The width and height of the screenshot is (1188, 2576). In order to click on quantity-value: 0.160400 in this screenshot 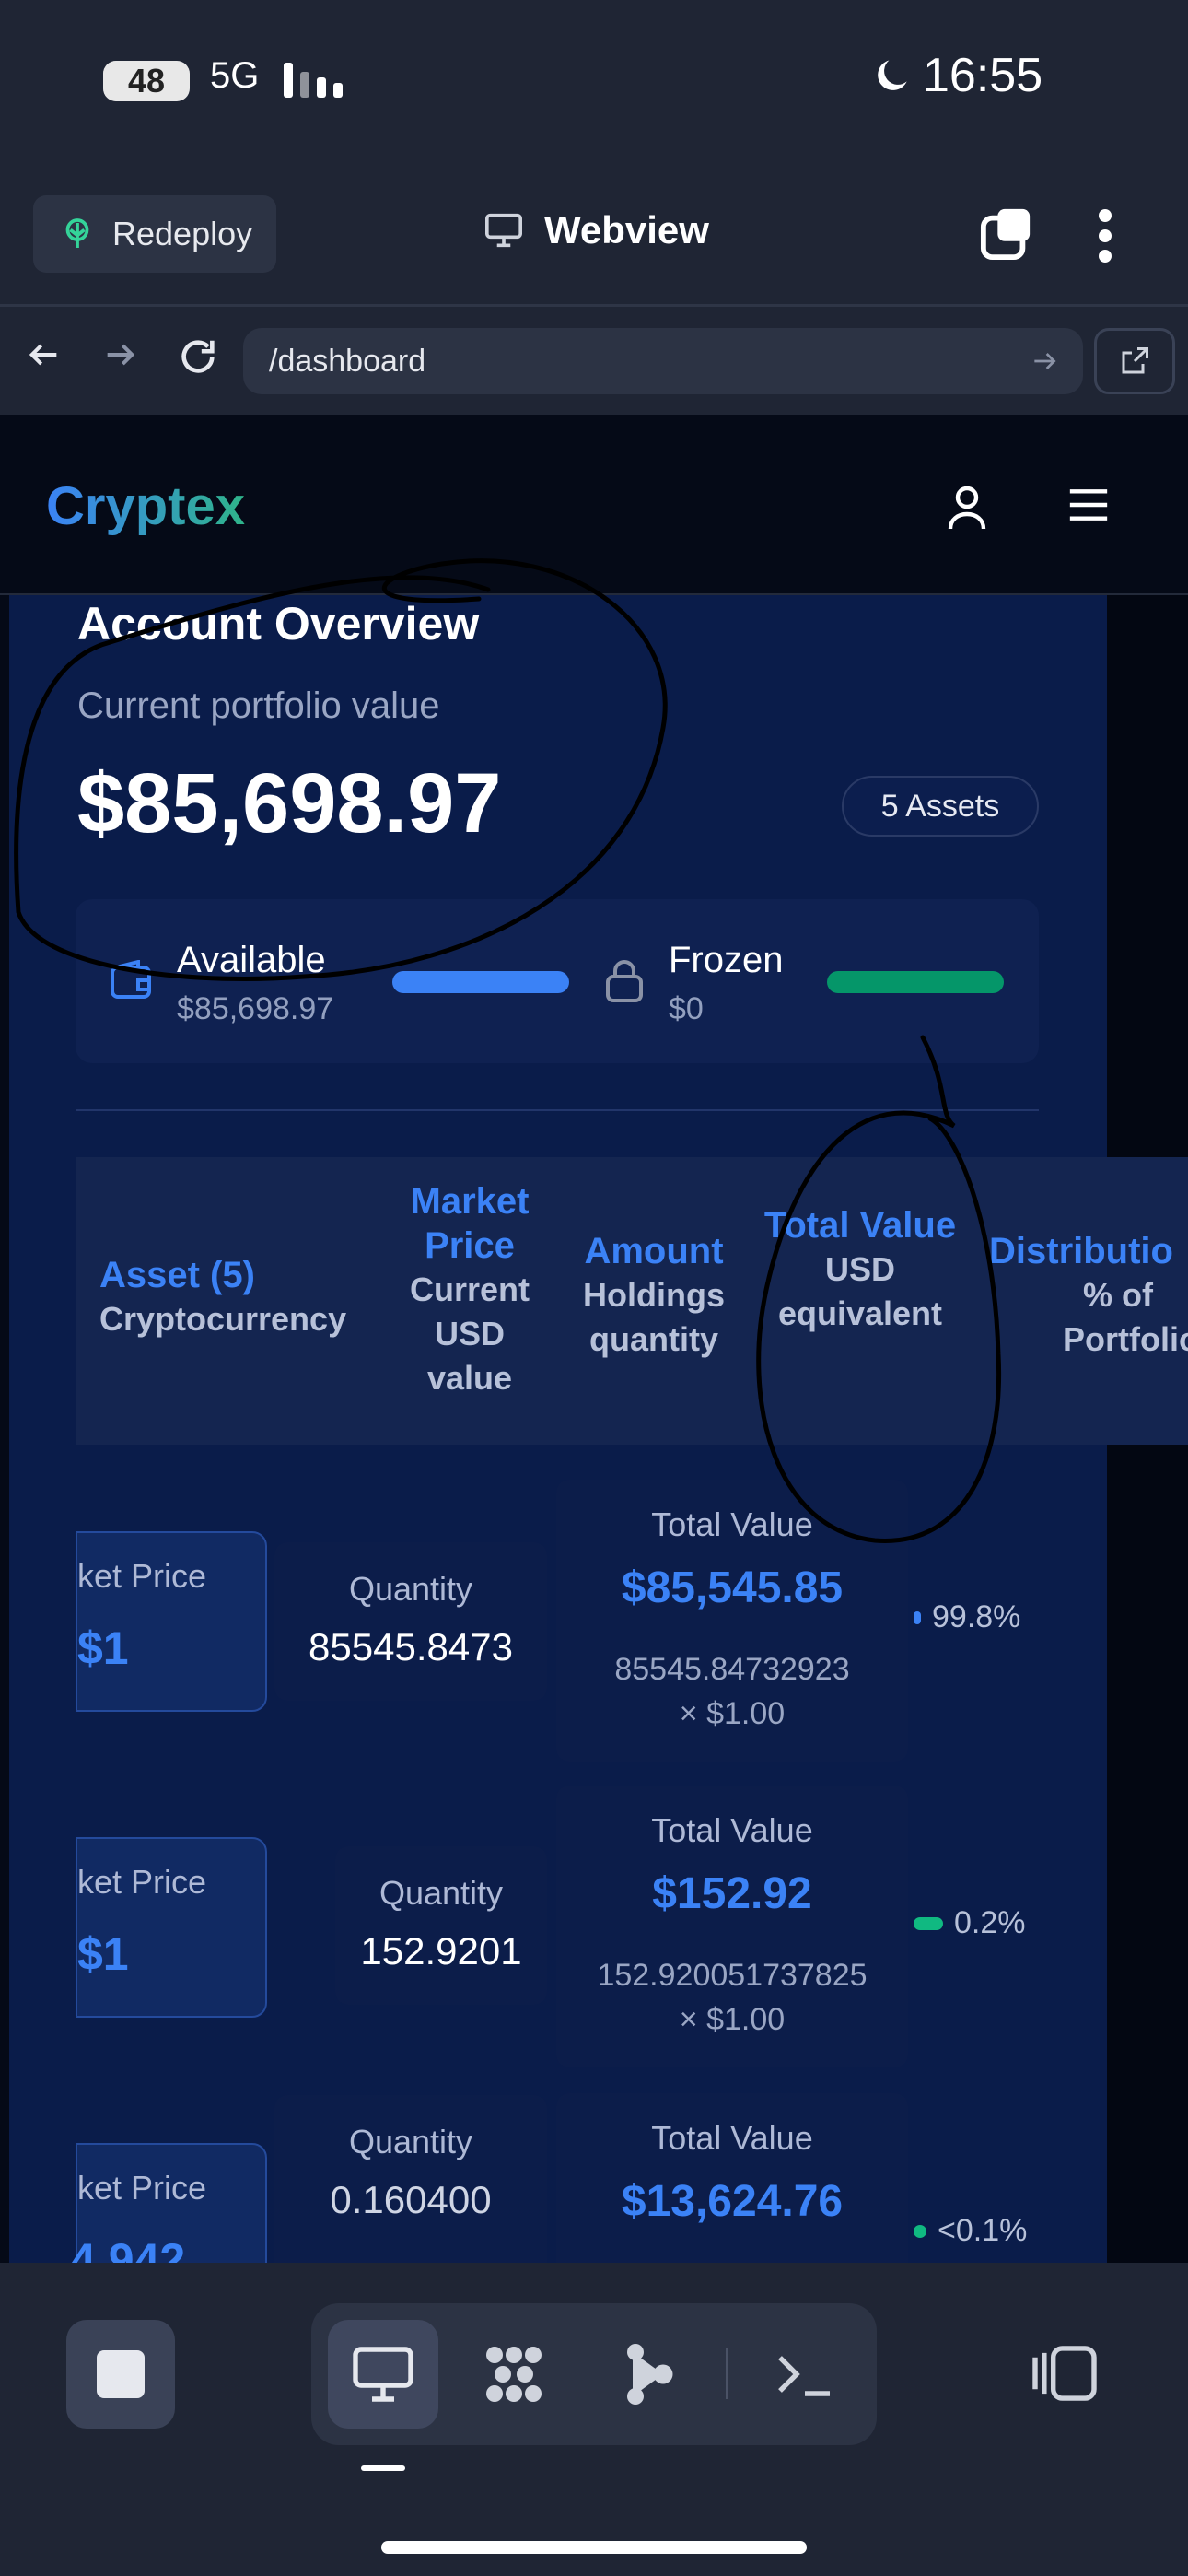, I will do `click(411, 2199)`.